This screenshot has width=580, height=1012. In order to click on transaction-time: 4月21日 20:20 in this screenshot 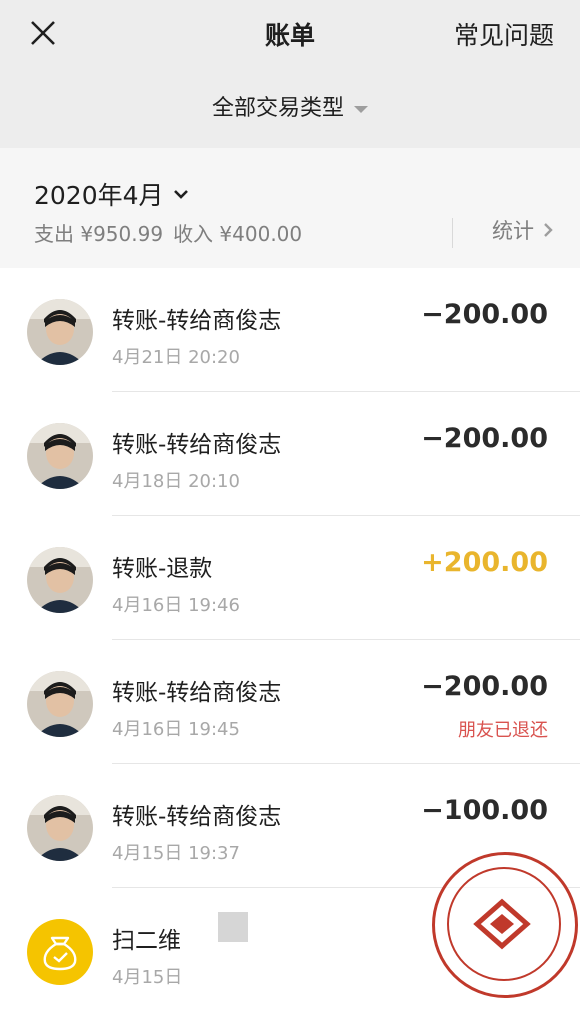, I will do `click(176, 357)`.